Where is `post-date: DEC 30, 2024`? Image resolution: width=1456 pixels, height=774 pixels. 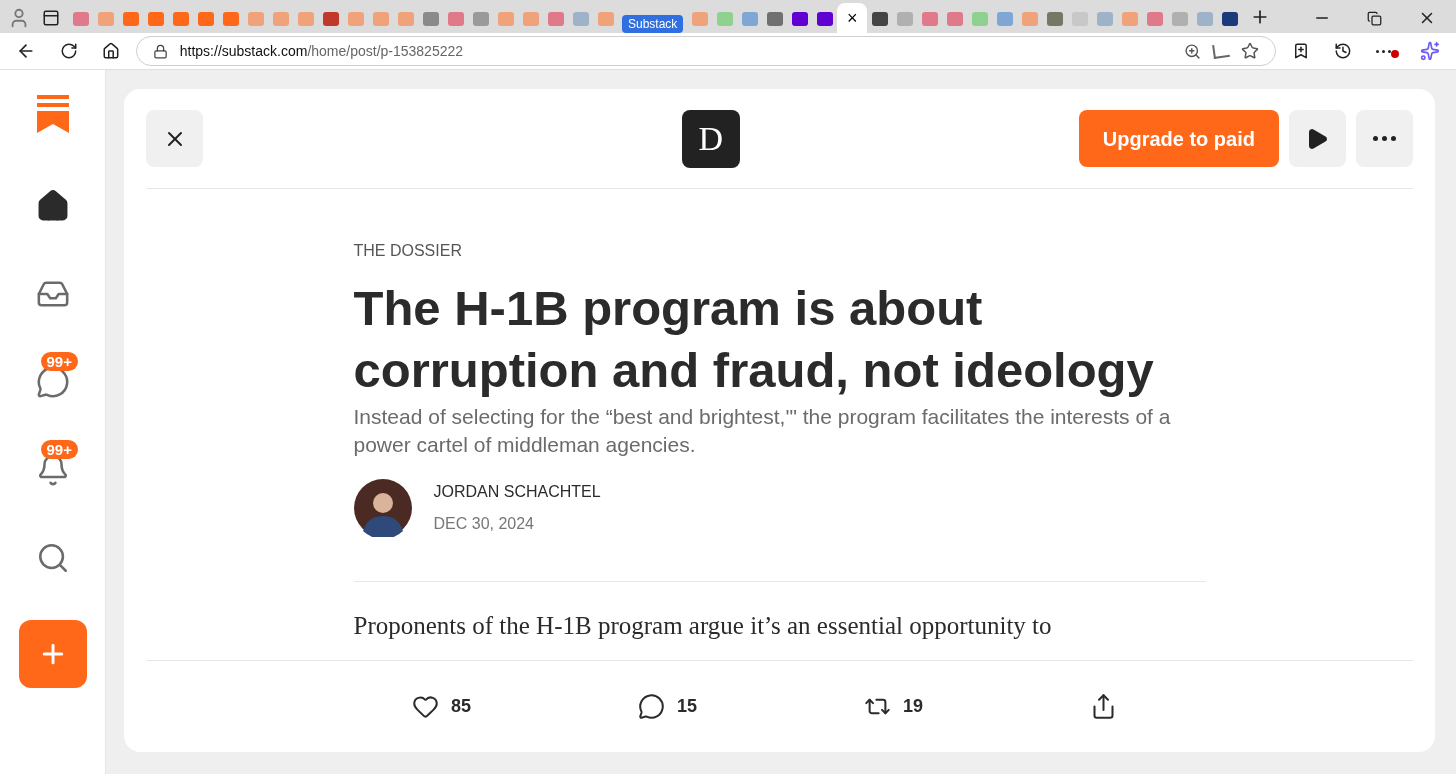 post-date: DEC 30, 2024 is located at coordinates (484, 524).